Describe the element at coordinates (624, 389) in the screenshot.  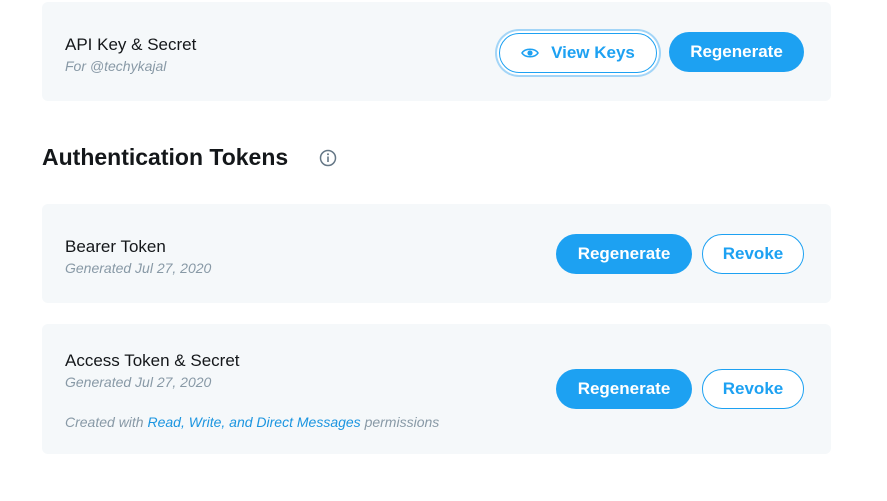
I see `access-regenerate-button: Regenerate` at that location.